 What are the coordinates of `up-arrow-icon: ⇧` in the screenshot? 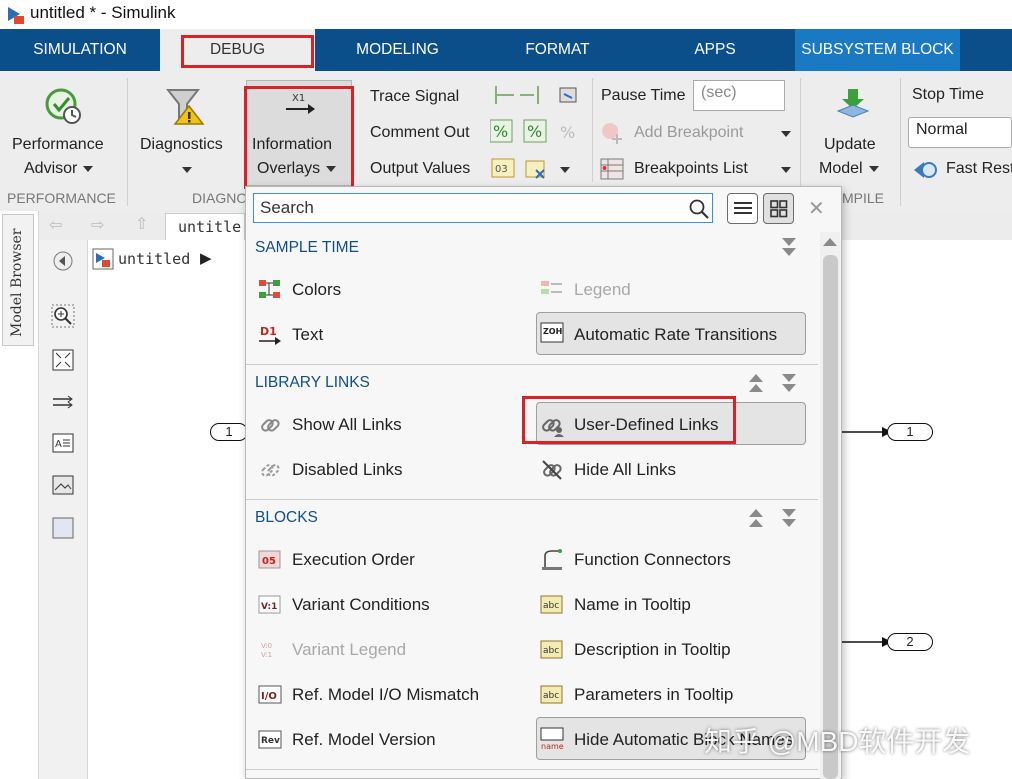 It's located at (141, 224).